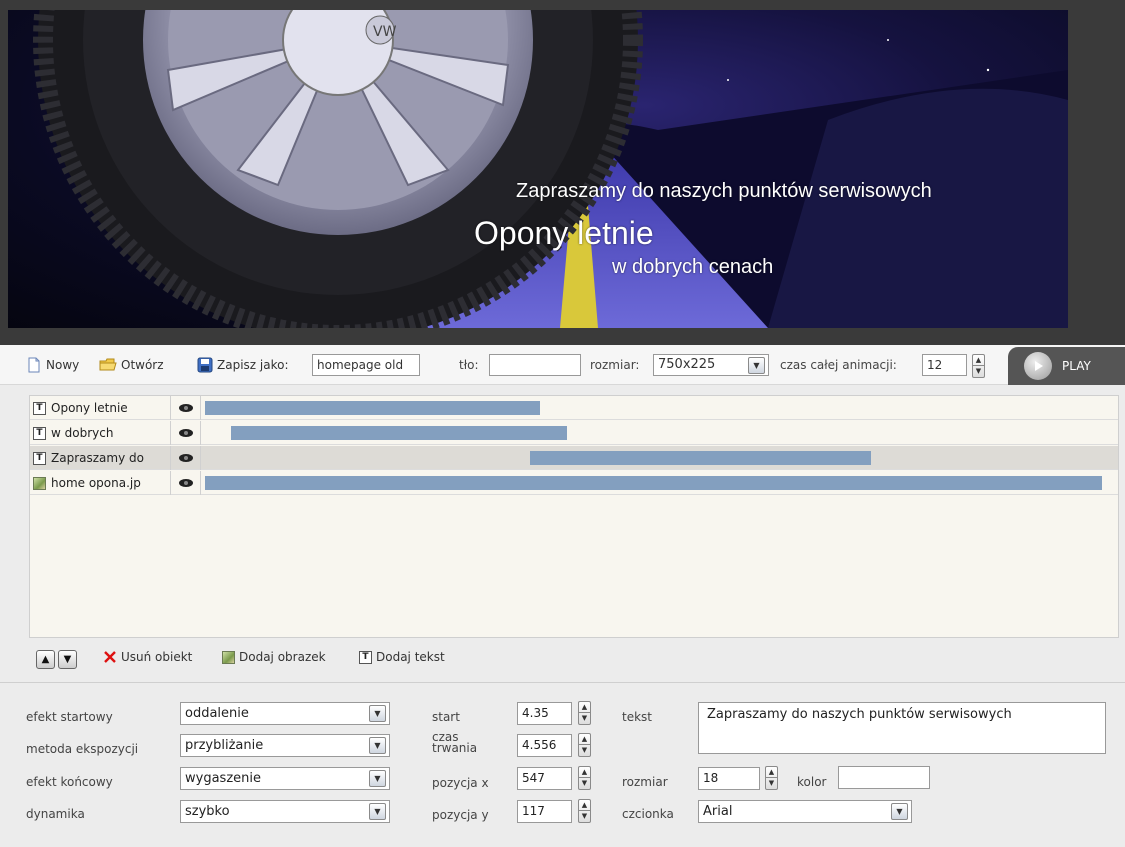  I want to click on duration-input: 4.556, so click(544, 745).